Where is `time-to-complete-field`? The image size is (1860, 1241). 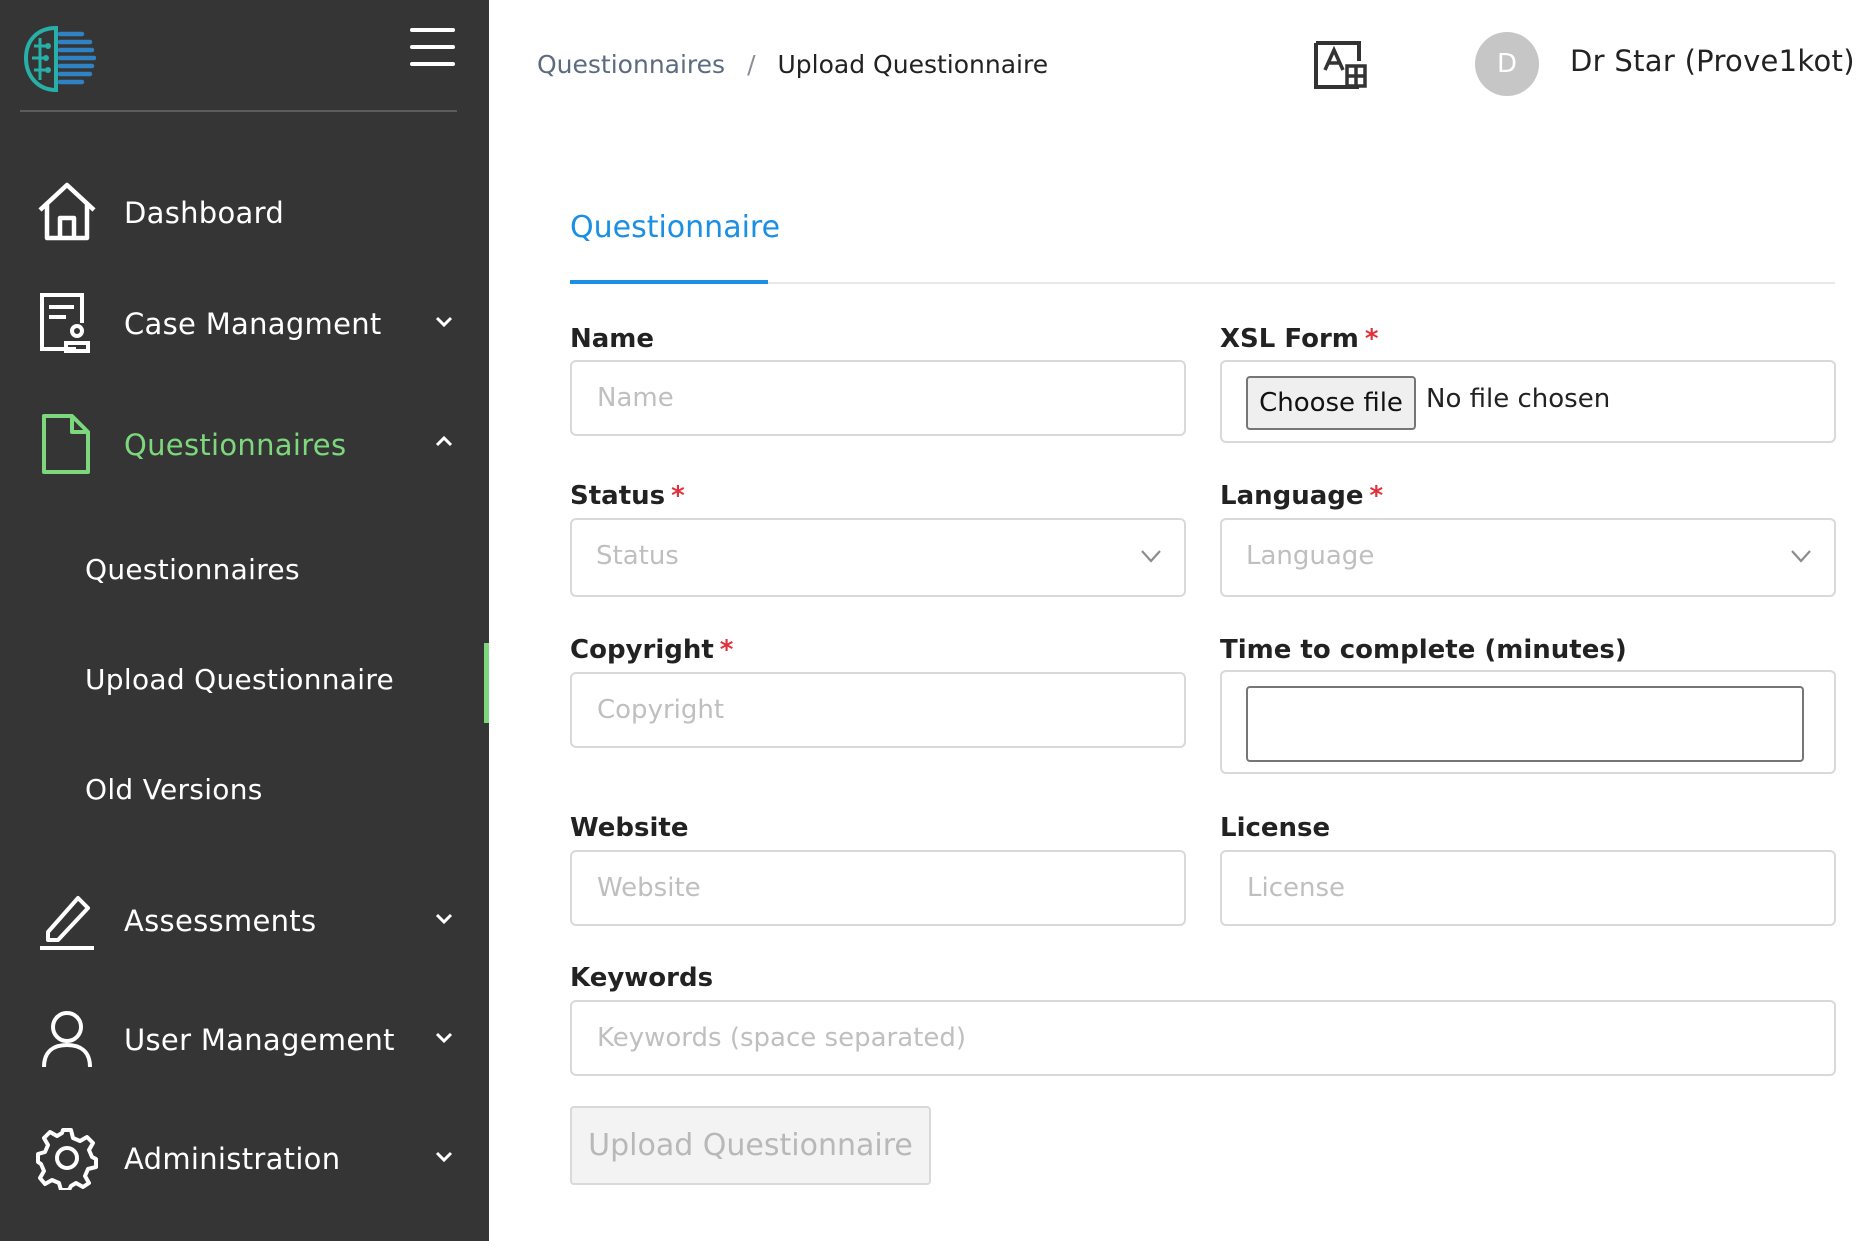
time-to-complete-field is located at coordinates (1528, 722).